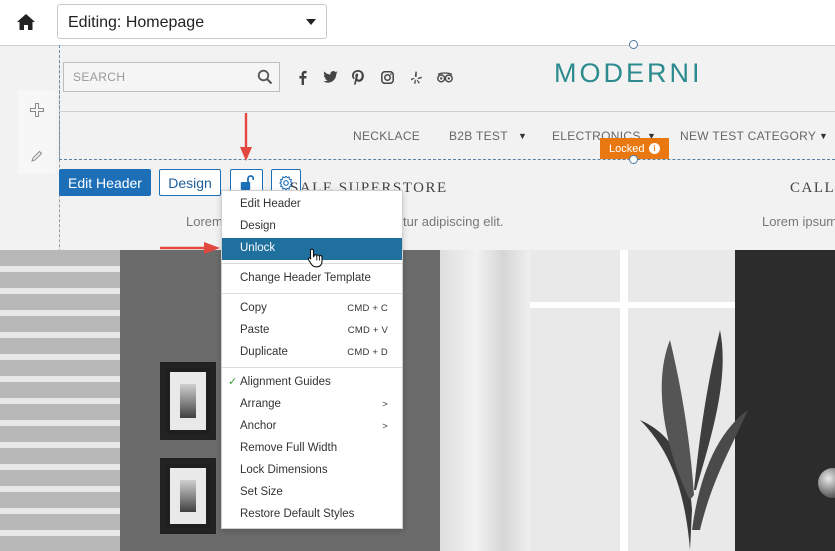 Image resolution: width=835 pixels, height=551 pixels. I want to click on search-box, so click(171, 77).